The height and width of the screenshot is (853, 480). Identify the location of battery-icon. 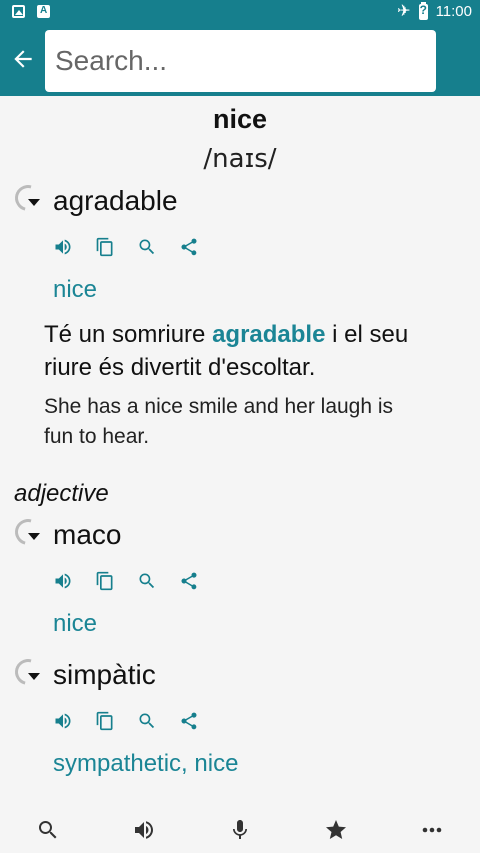
(423, 10).